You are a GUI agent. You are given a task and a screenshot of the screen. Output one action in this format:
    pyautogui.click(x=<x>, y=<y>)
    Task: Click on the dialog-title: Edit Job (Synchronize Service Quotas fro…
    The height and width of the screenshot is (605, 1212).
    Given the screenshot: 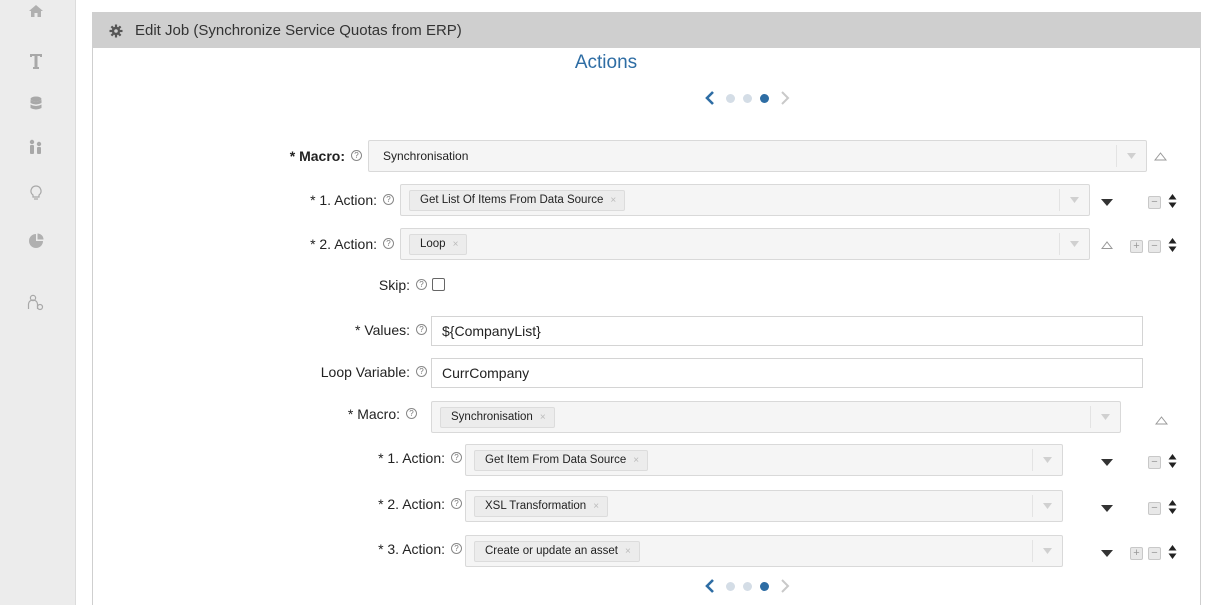 What is the action you would take?
    pyautogui.click(x=298, y=30)
    